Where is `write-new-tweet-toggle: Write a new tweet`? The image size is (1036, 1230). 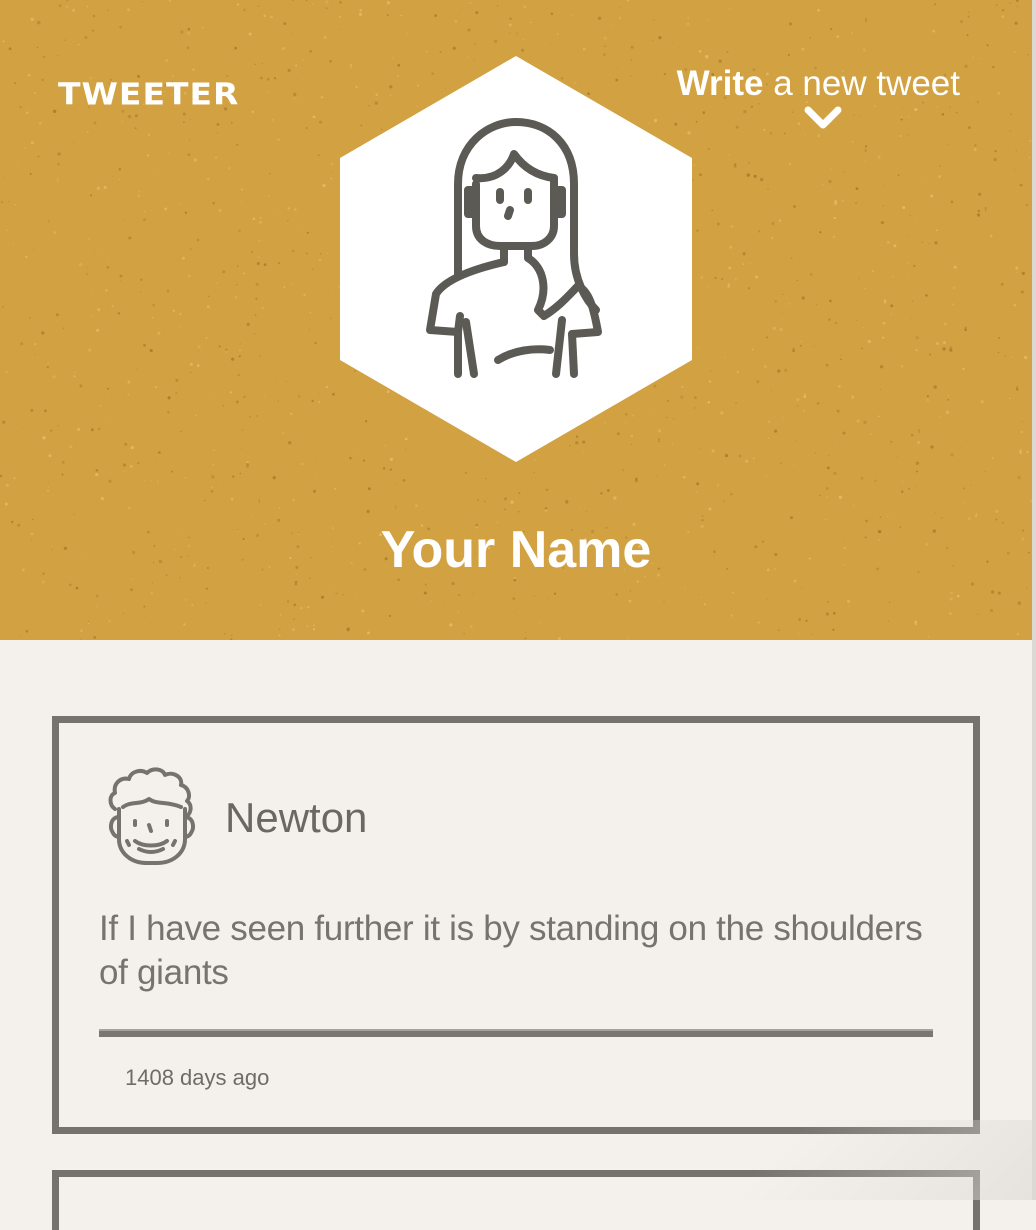 write-new-tweet-toggle: Write a new tweet is located at coordinates (818, 84).